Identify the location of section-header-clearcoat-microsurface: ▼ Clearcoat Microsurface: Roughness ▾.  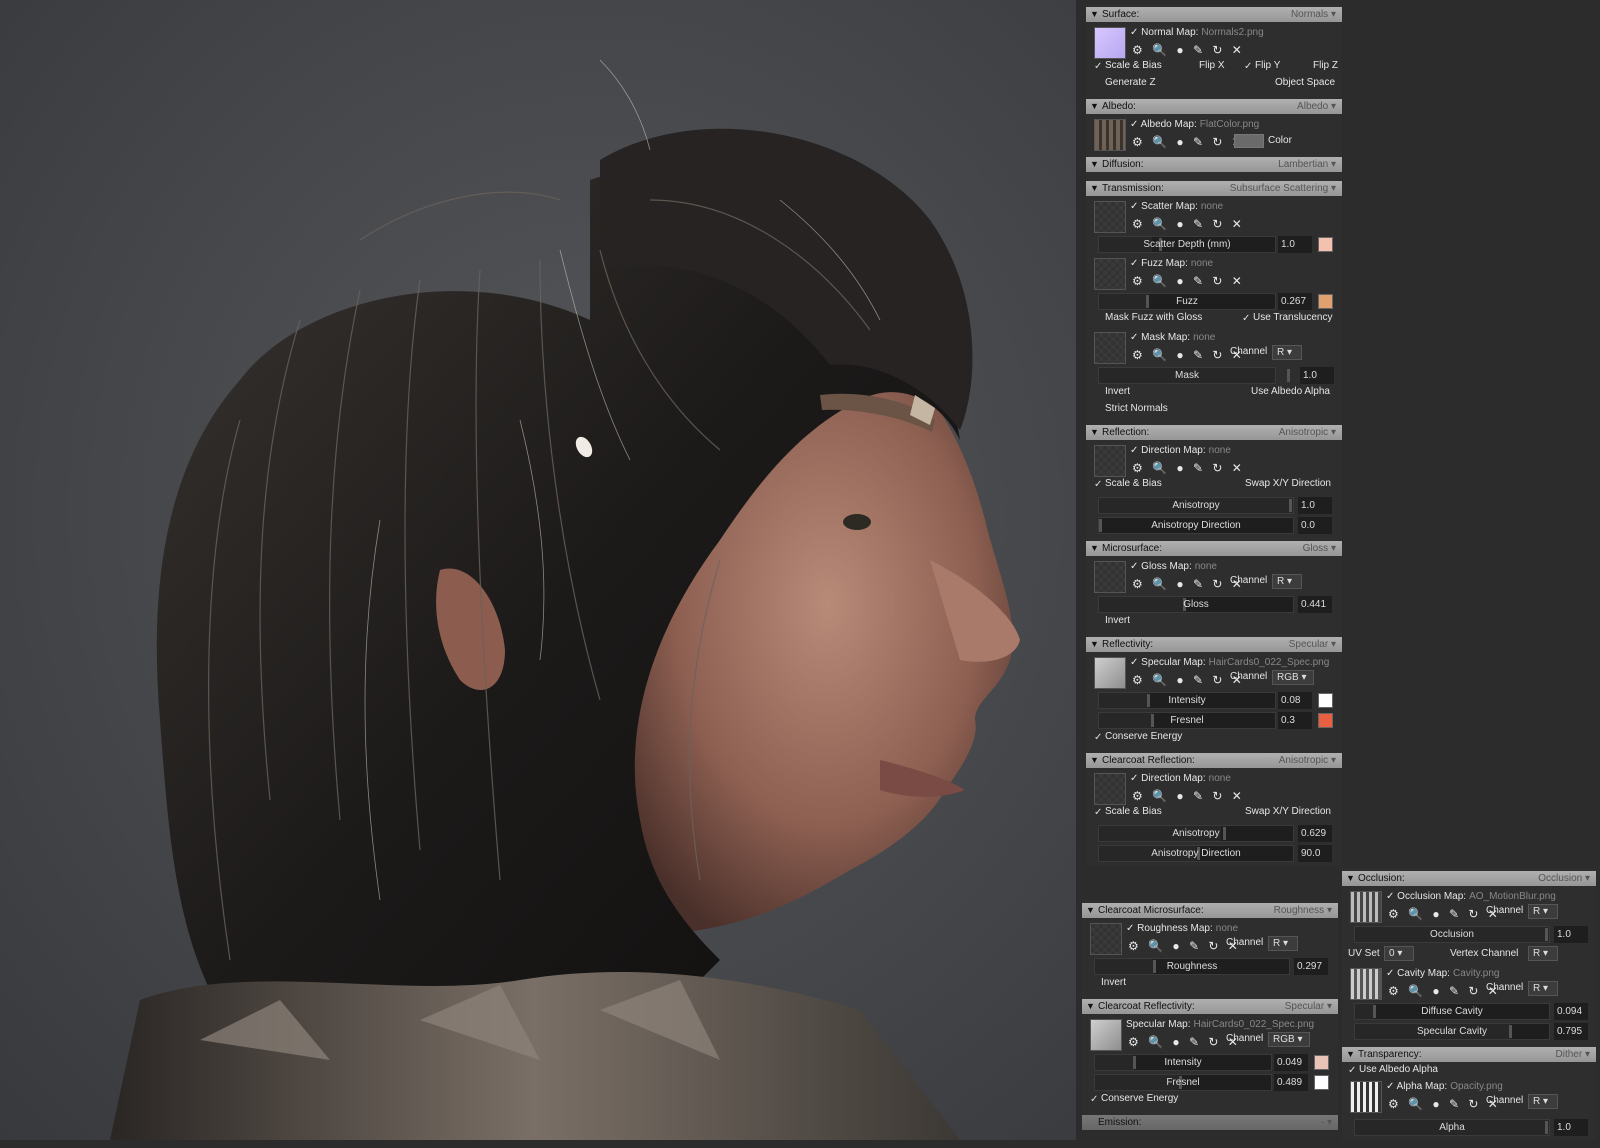
(1210, 910).